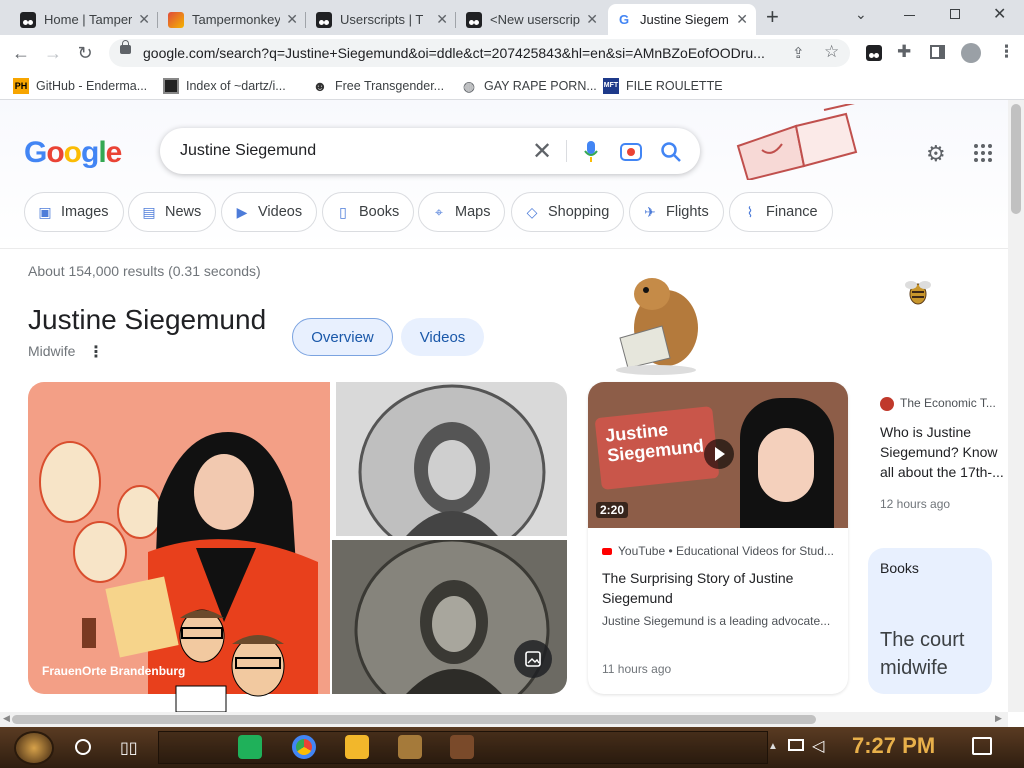 Image resolution: width=1024 pixels, height=768 pixels. Describe the element at coordinates (233, 19) in the screenshot. I see `tab-tampermonkey: Tampermonkey ✕` at that location.